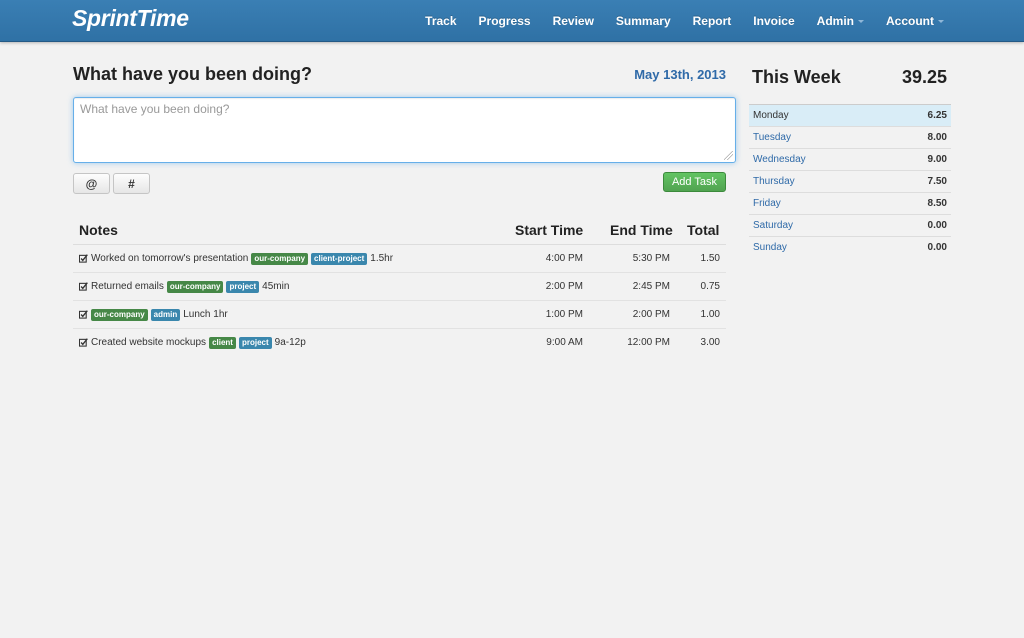 The height and width of the screenshot is (638, 1024). I want to click on task-text: Worked on tomorrow's presentation, so click(170, 258).